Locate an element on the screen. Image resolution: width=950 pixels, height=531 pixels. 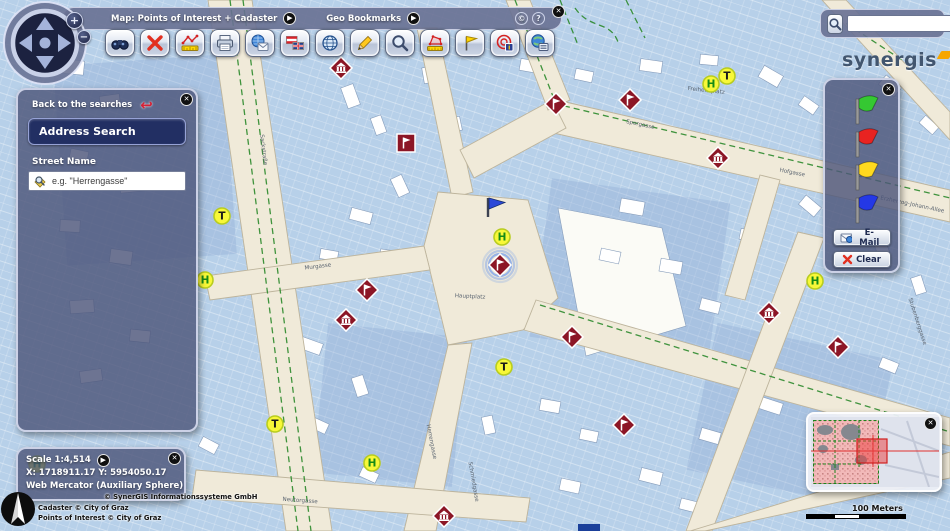
attribution-line: Cadaster © City of Graz is located at coordinates (83, 507).